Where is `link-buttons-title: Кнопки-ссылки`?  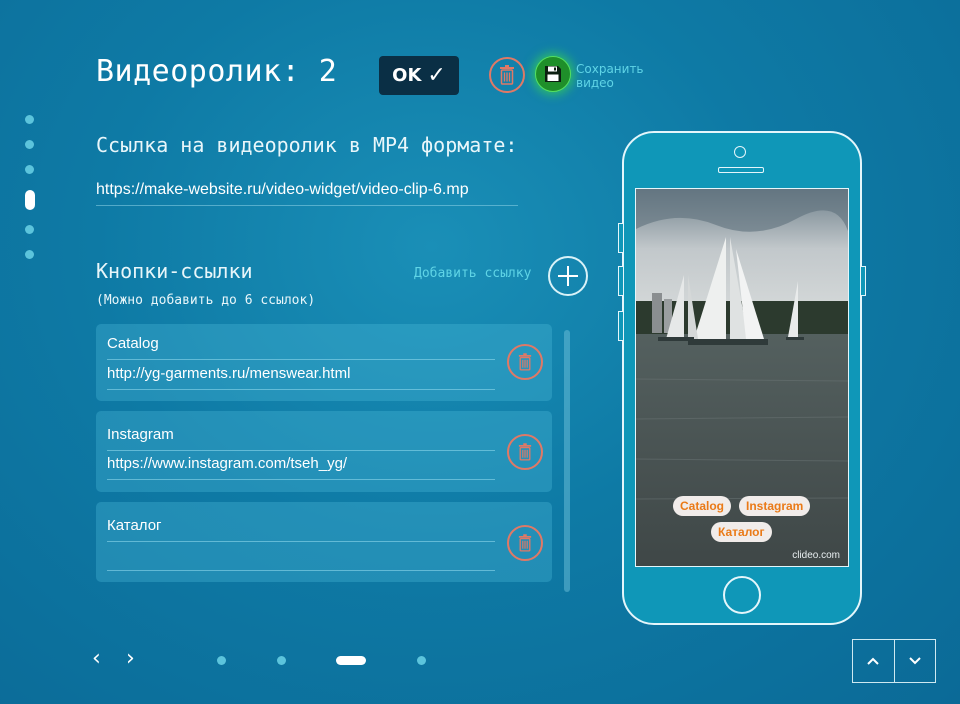
link-buttons-title: Кнопки-ссылки is located at coordinates (174, 271).